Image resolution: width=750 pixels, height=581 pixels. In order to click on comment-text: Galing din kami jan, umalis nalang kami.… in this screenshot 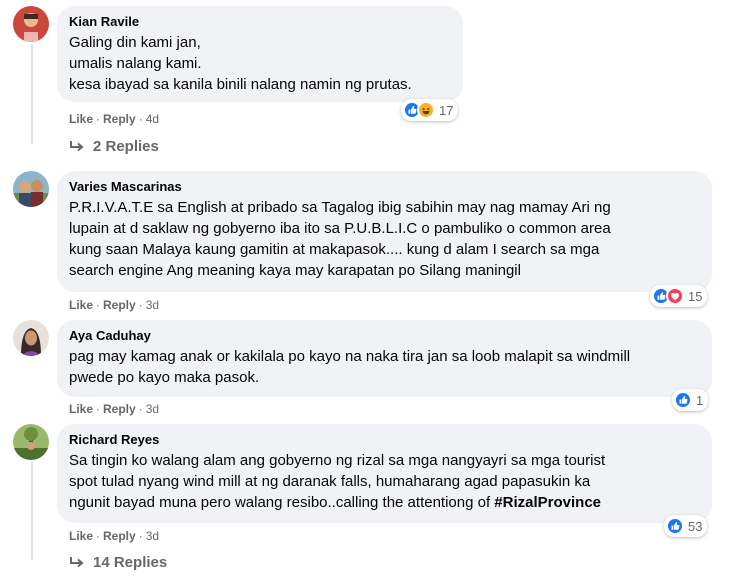, I will do `click(240, 63)`.